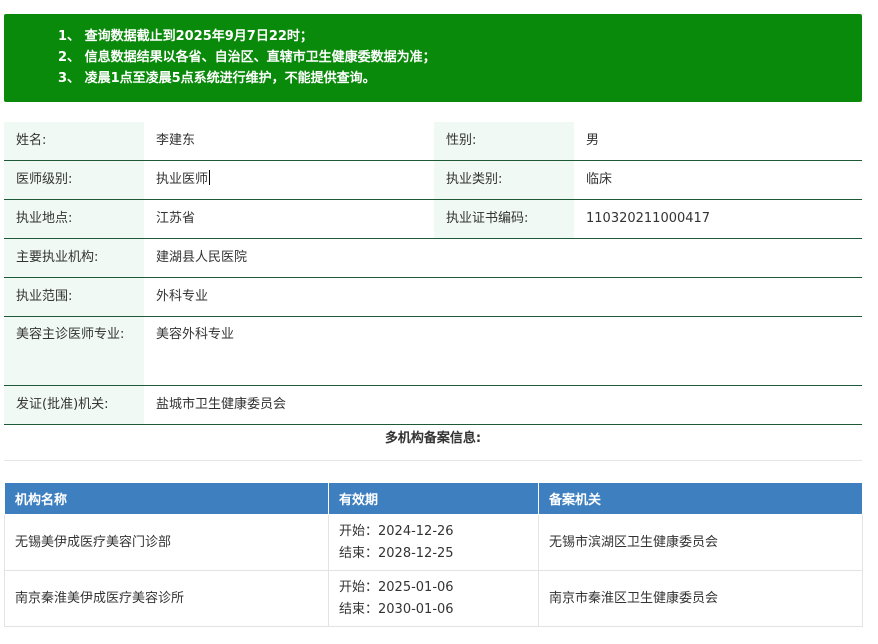 The height and width of the screenshot is (644, 878). What do you see at coordinates (396, 531) in the screenshot?
I see `validity-start: 开始：2024-12-26` at bounding box center [396, 531].